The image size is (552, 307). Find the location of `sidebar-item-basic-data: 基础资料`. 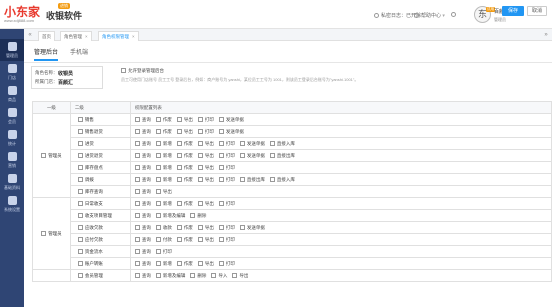

sidebar-item-basic-data: 基础资料 is located at coordinates (12, 182).